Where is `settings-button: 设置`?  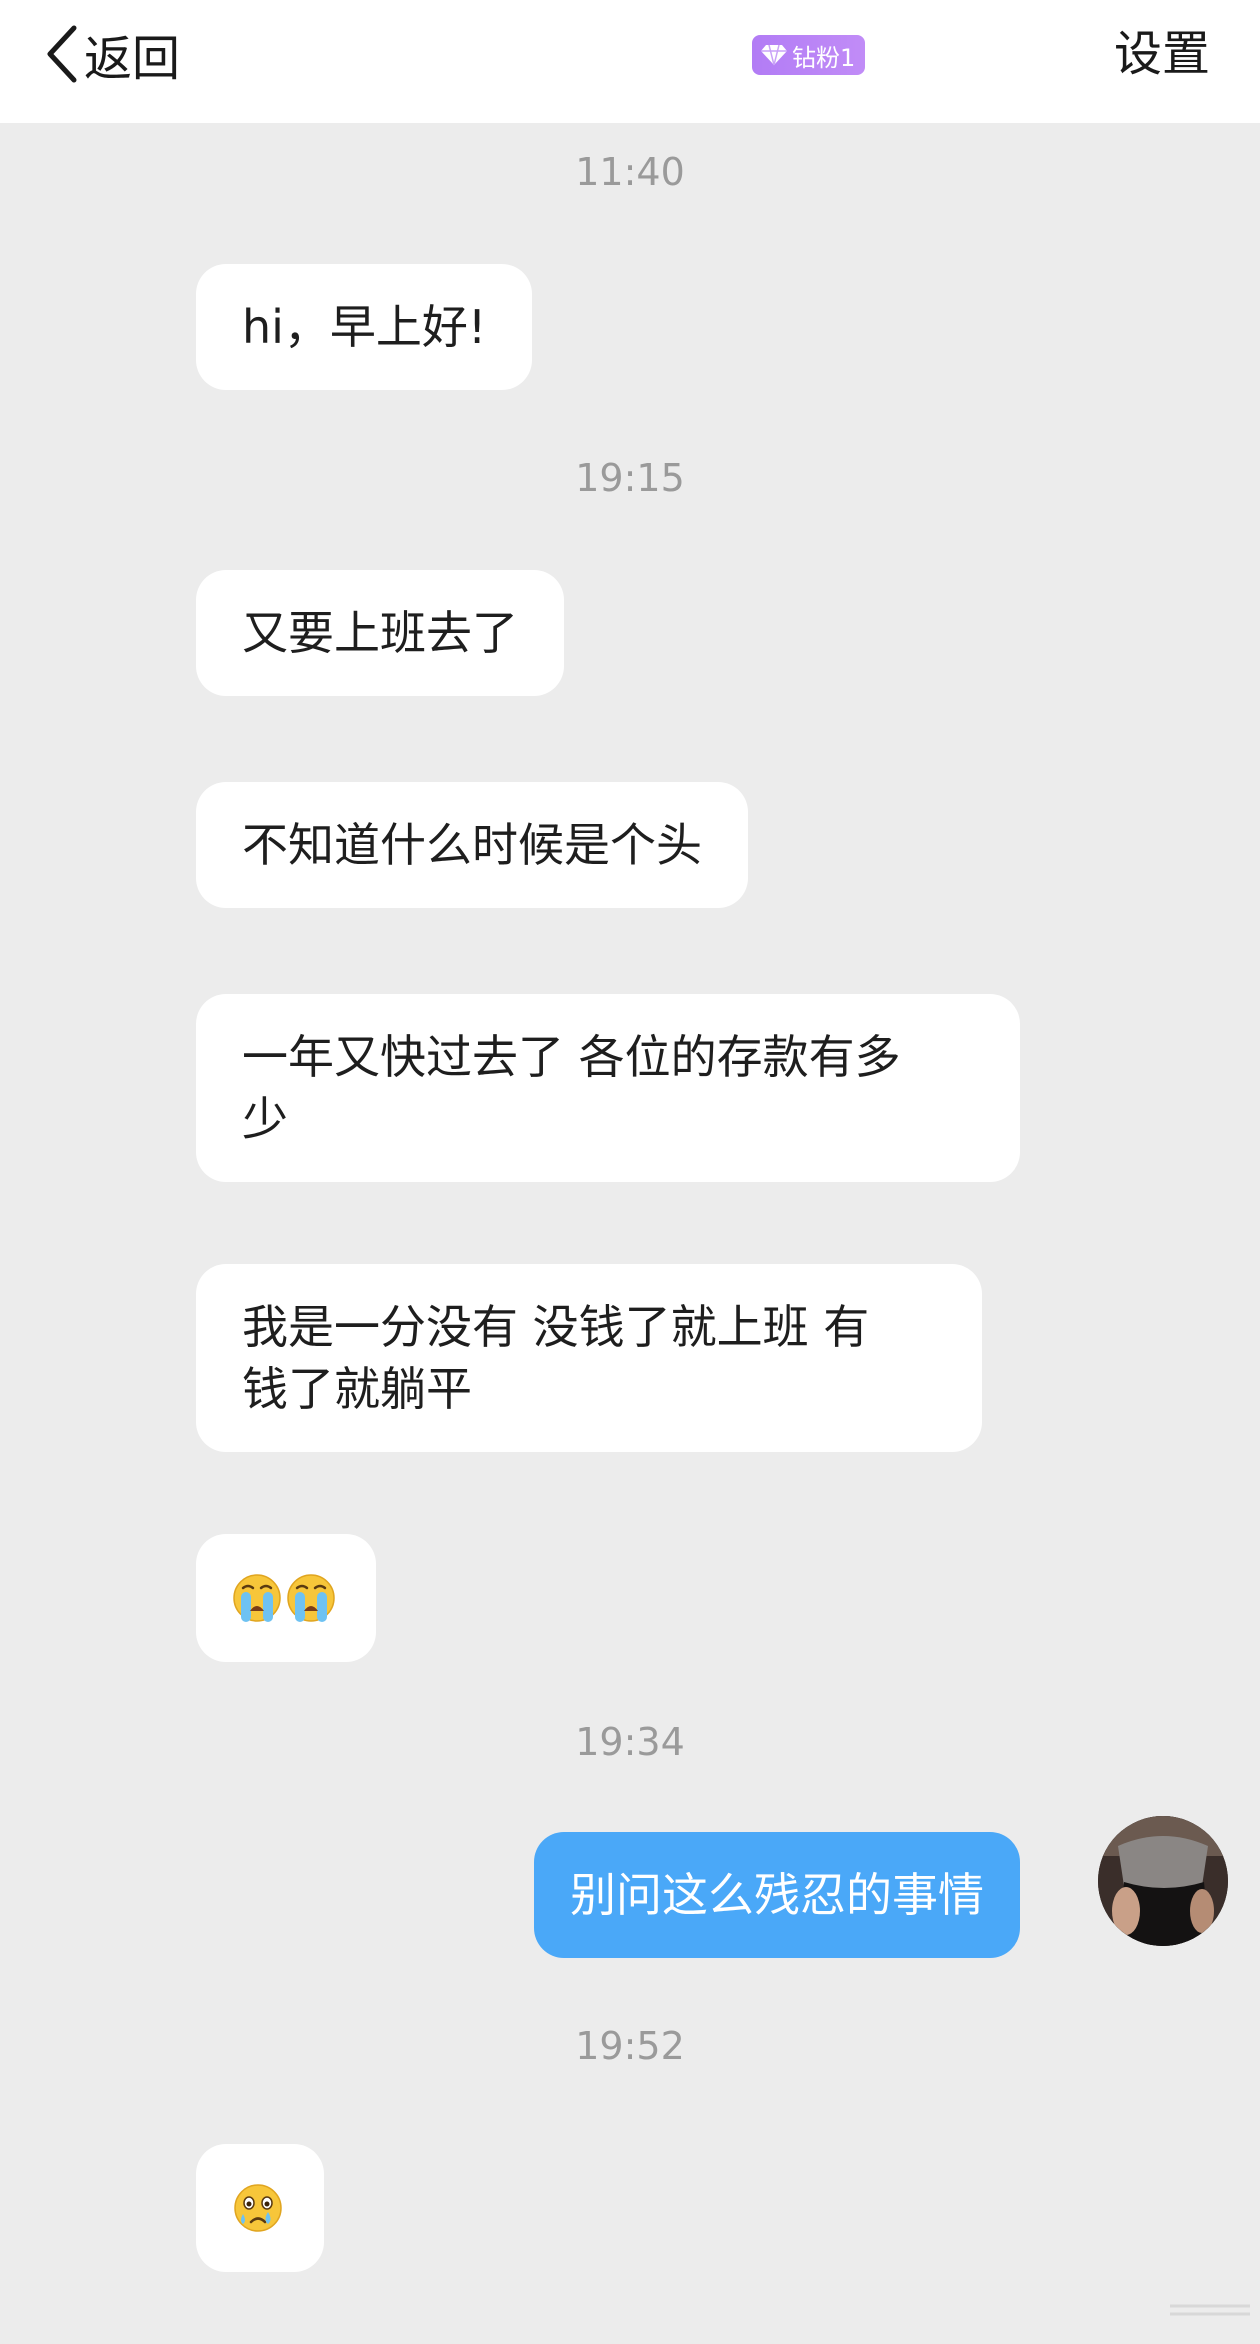
settings-button: 设置 is located at coordinates (1162, 54).